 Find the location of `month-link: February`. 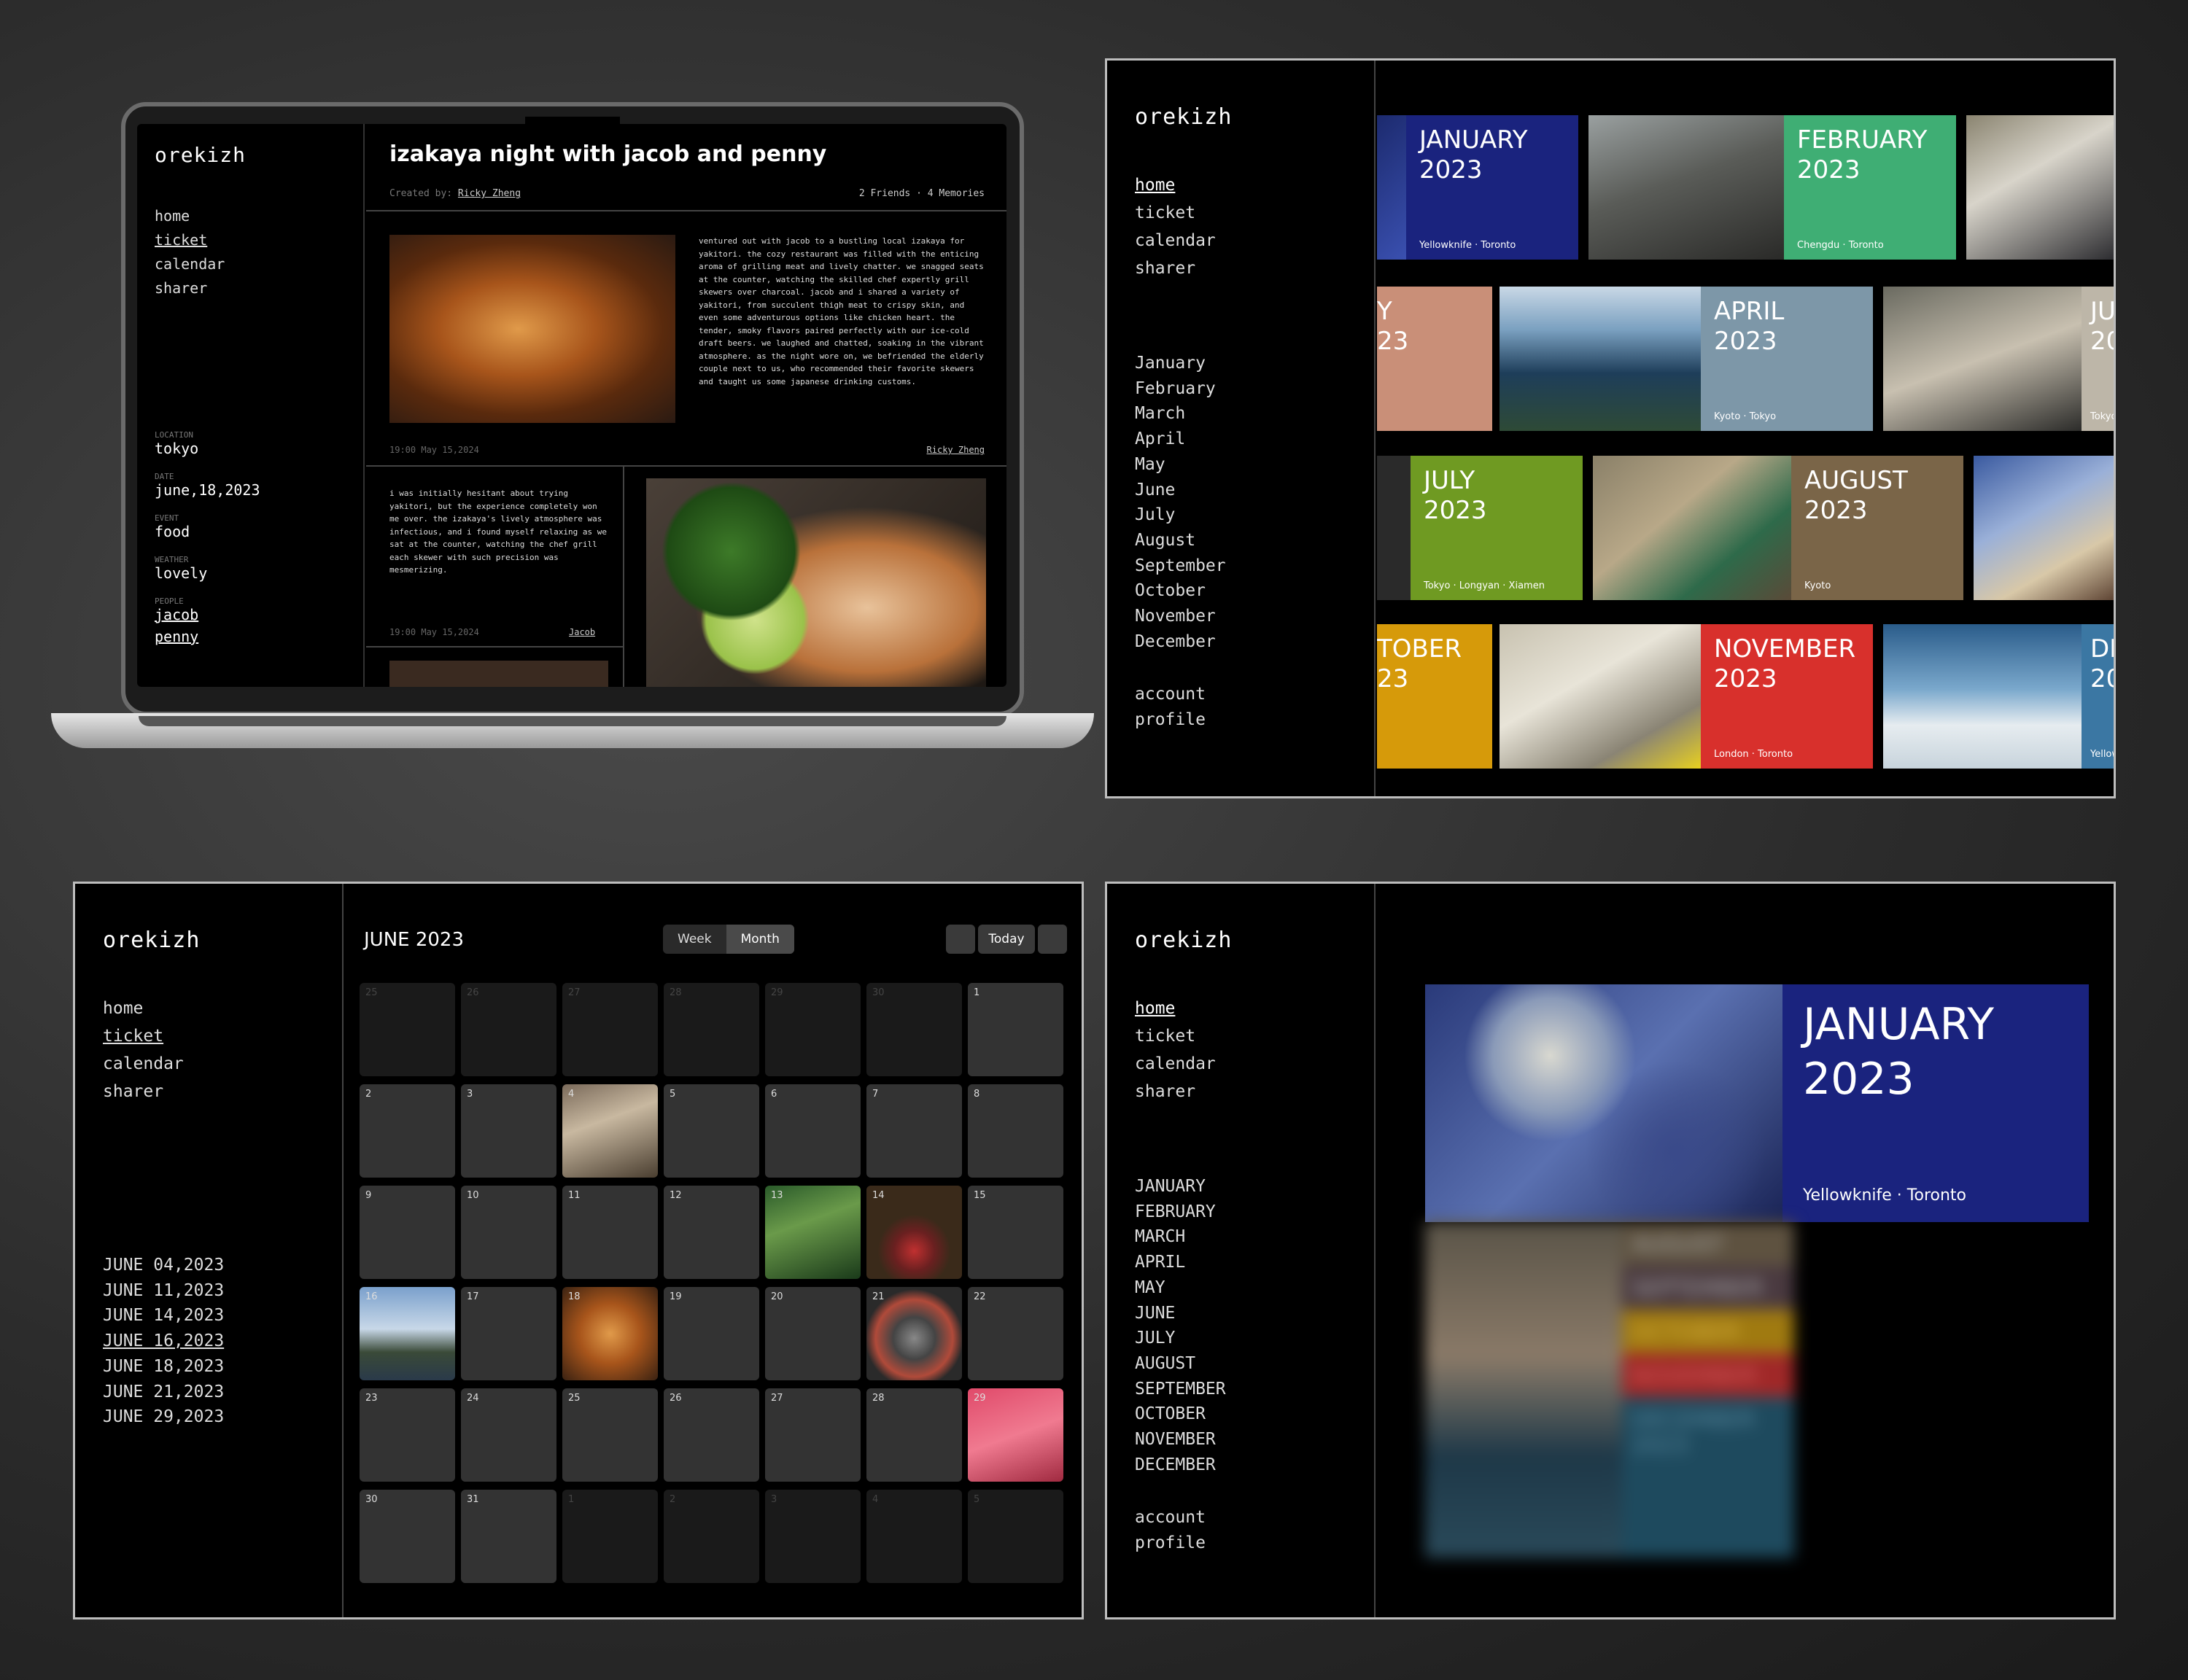

month-link: February is located at coordinates (1180, 389).